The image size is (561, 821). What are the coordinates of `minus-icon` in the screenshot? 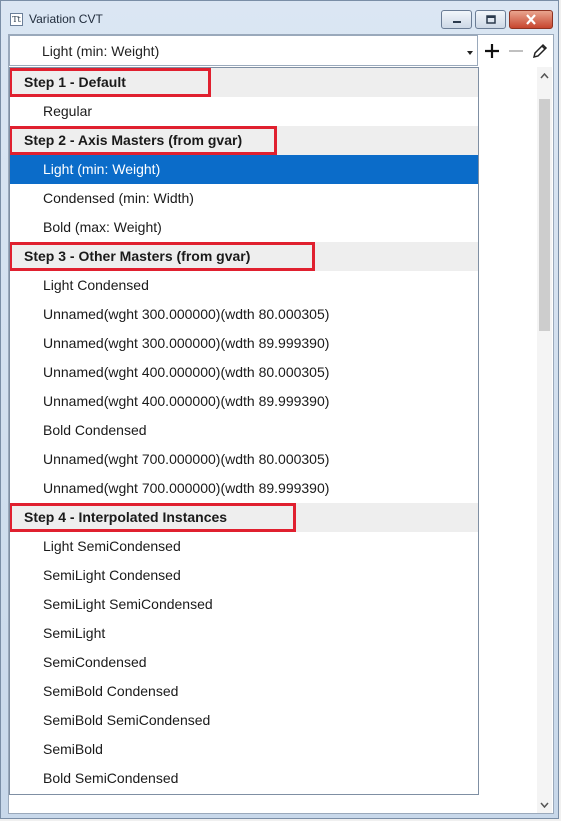 It's located at (516, 50).